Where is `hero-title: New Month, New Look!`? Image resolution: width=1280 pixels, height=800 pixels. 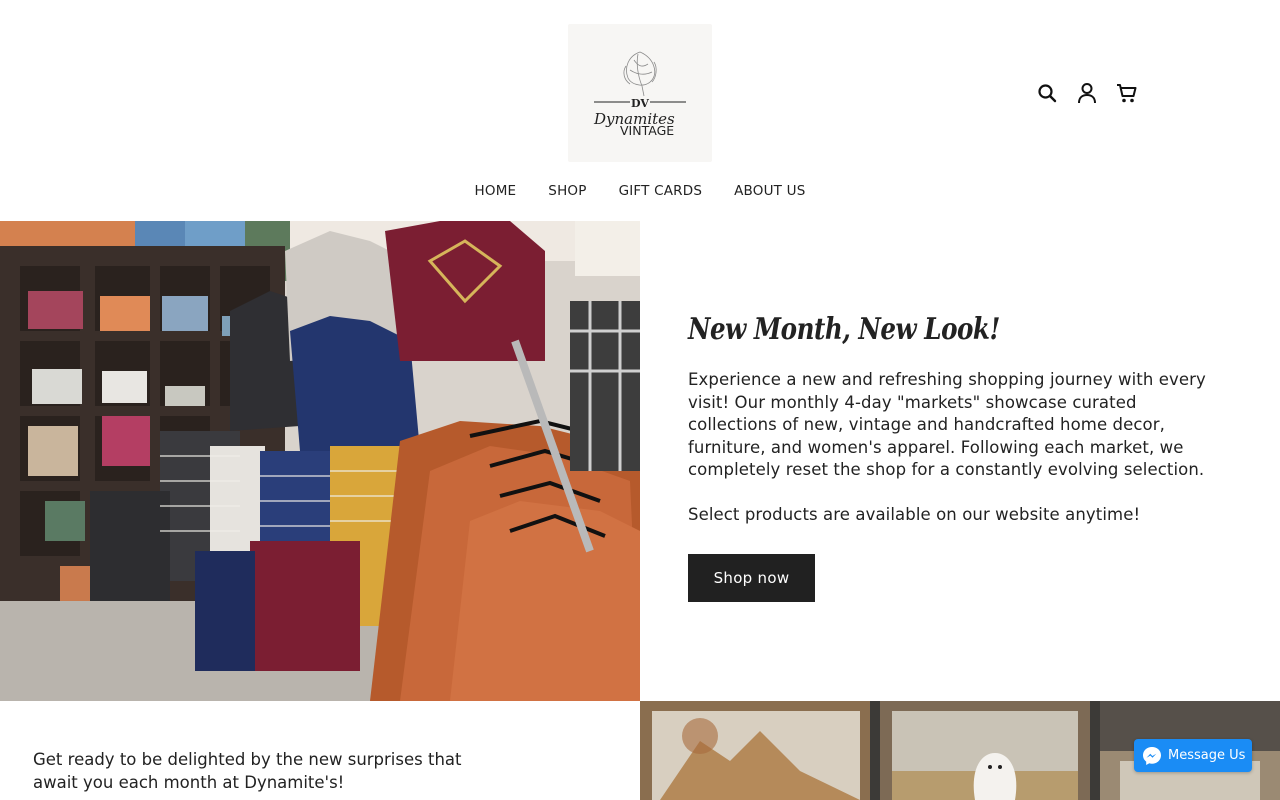
hero-title: New Month, New Look! is located at coordinates (844, 329).